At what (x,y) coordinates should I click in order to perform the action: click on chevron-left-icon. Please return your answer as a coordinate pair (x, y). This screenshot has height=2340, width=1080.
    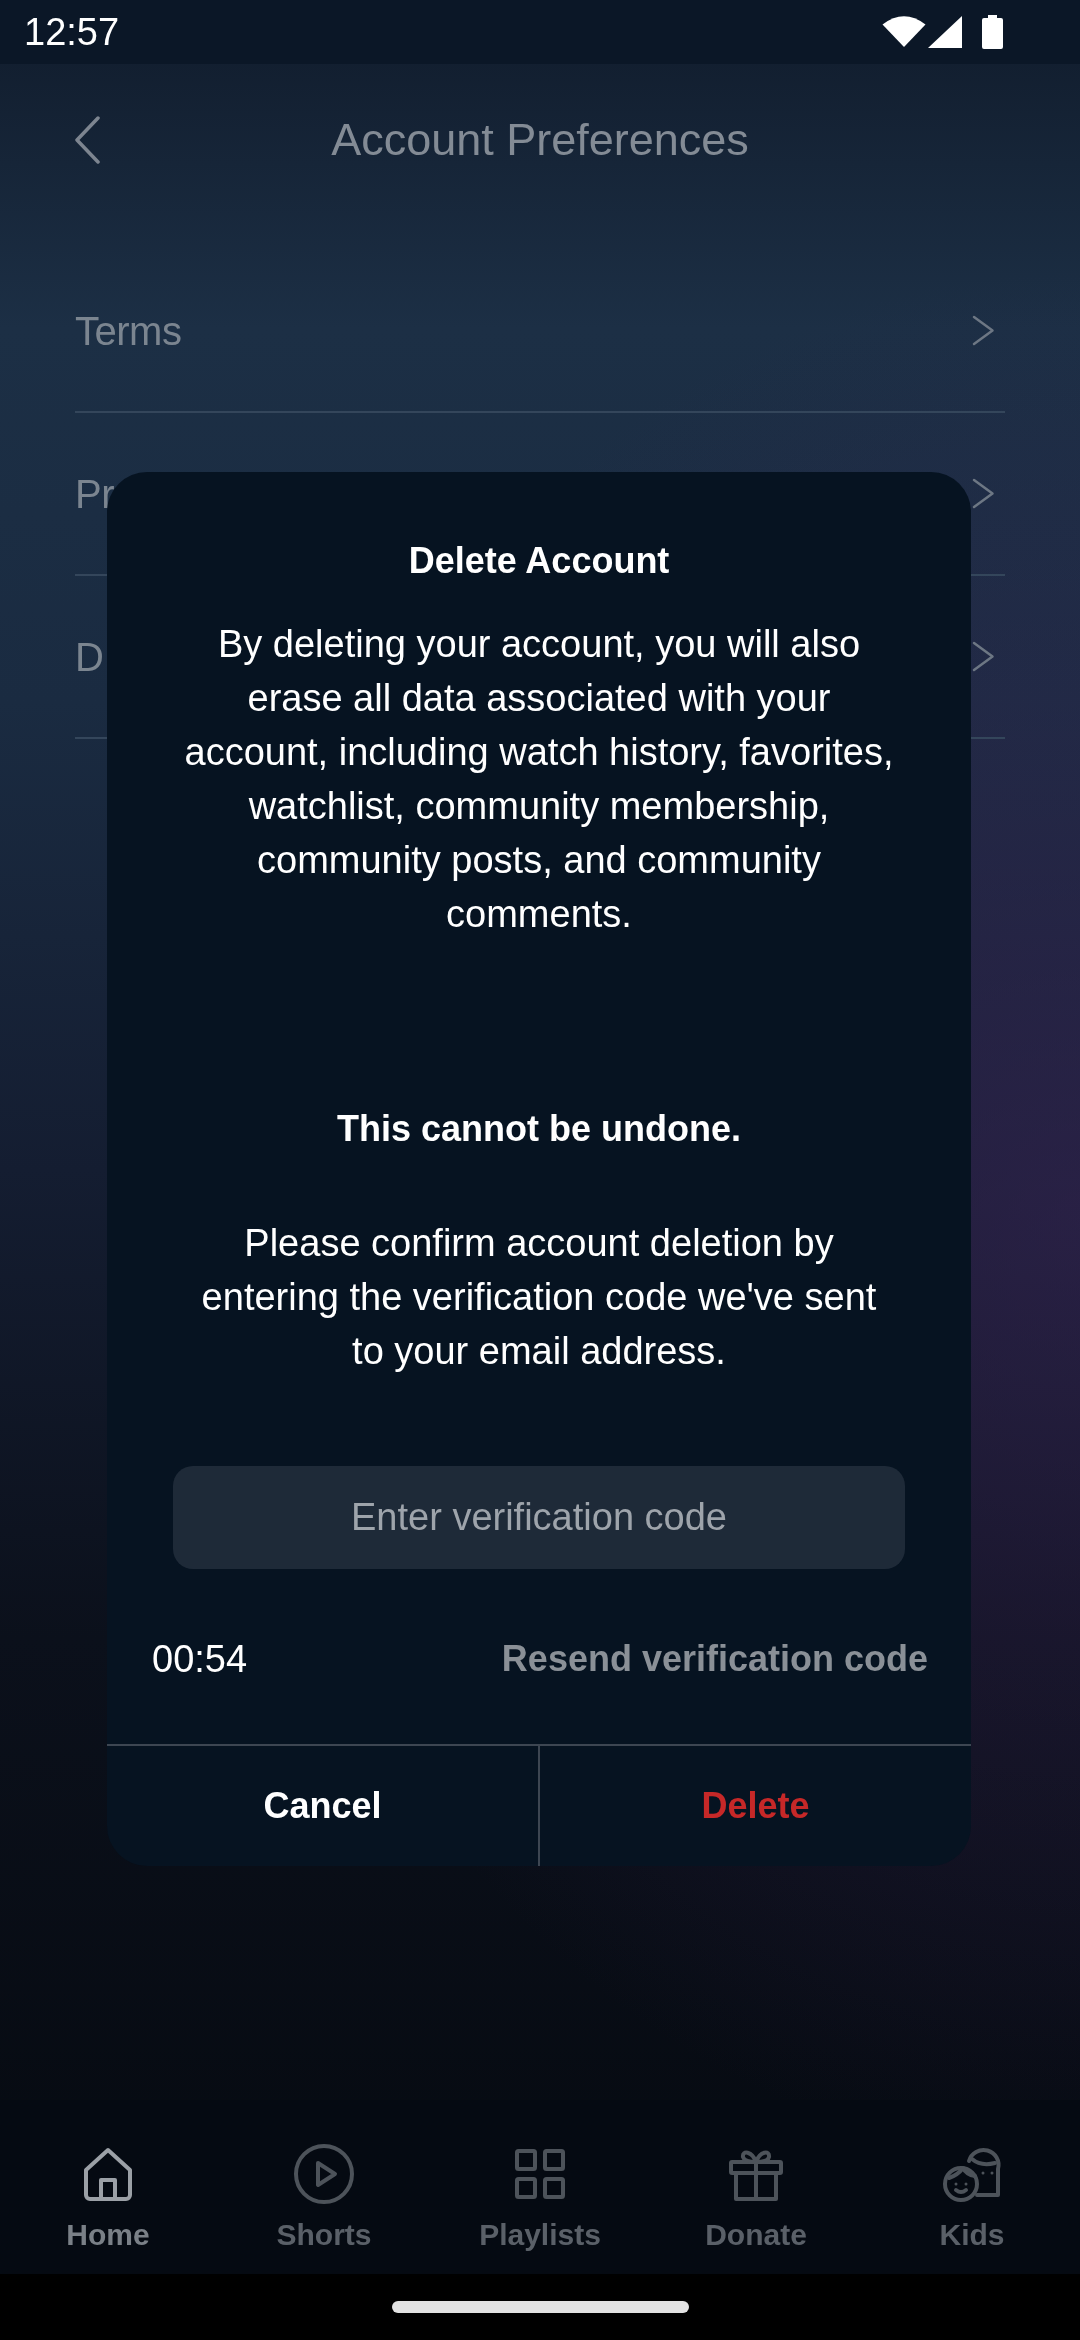
    Looking at the image, I should click on (87, 140).